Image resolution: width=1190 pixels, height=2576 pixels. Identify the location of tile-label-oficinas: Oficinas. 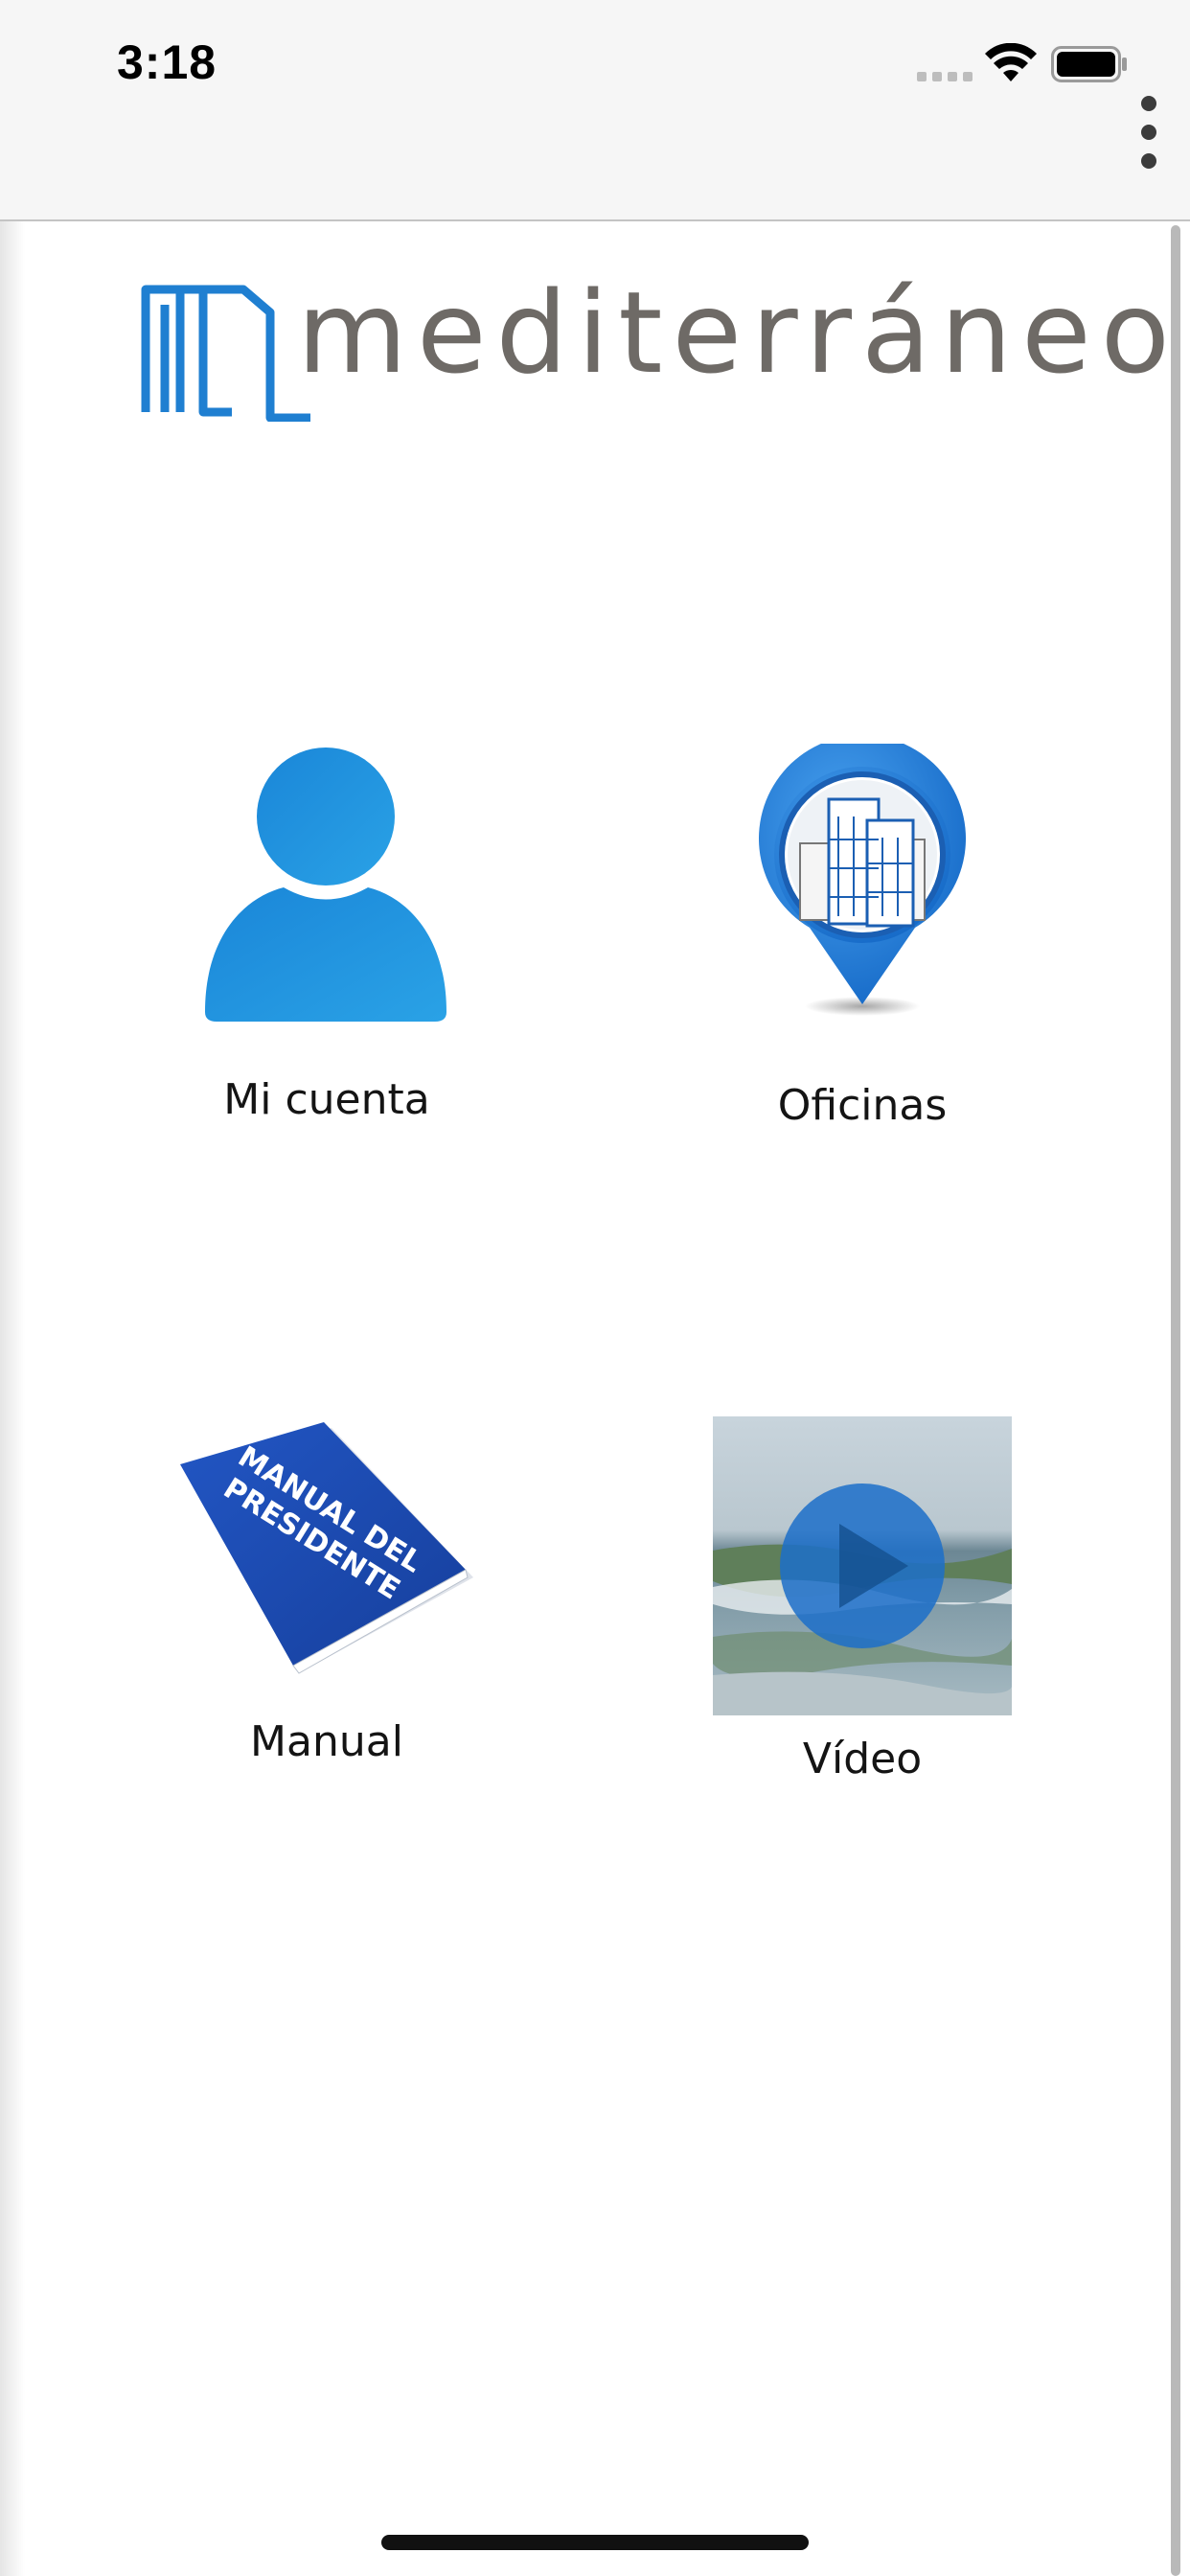
(863, 1105).